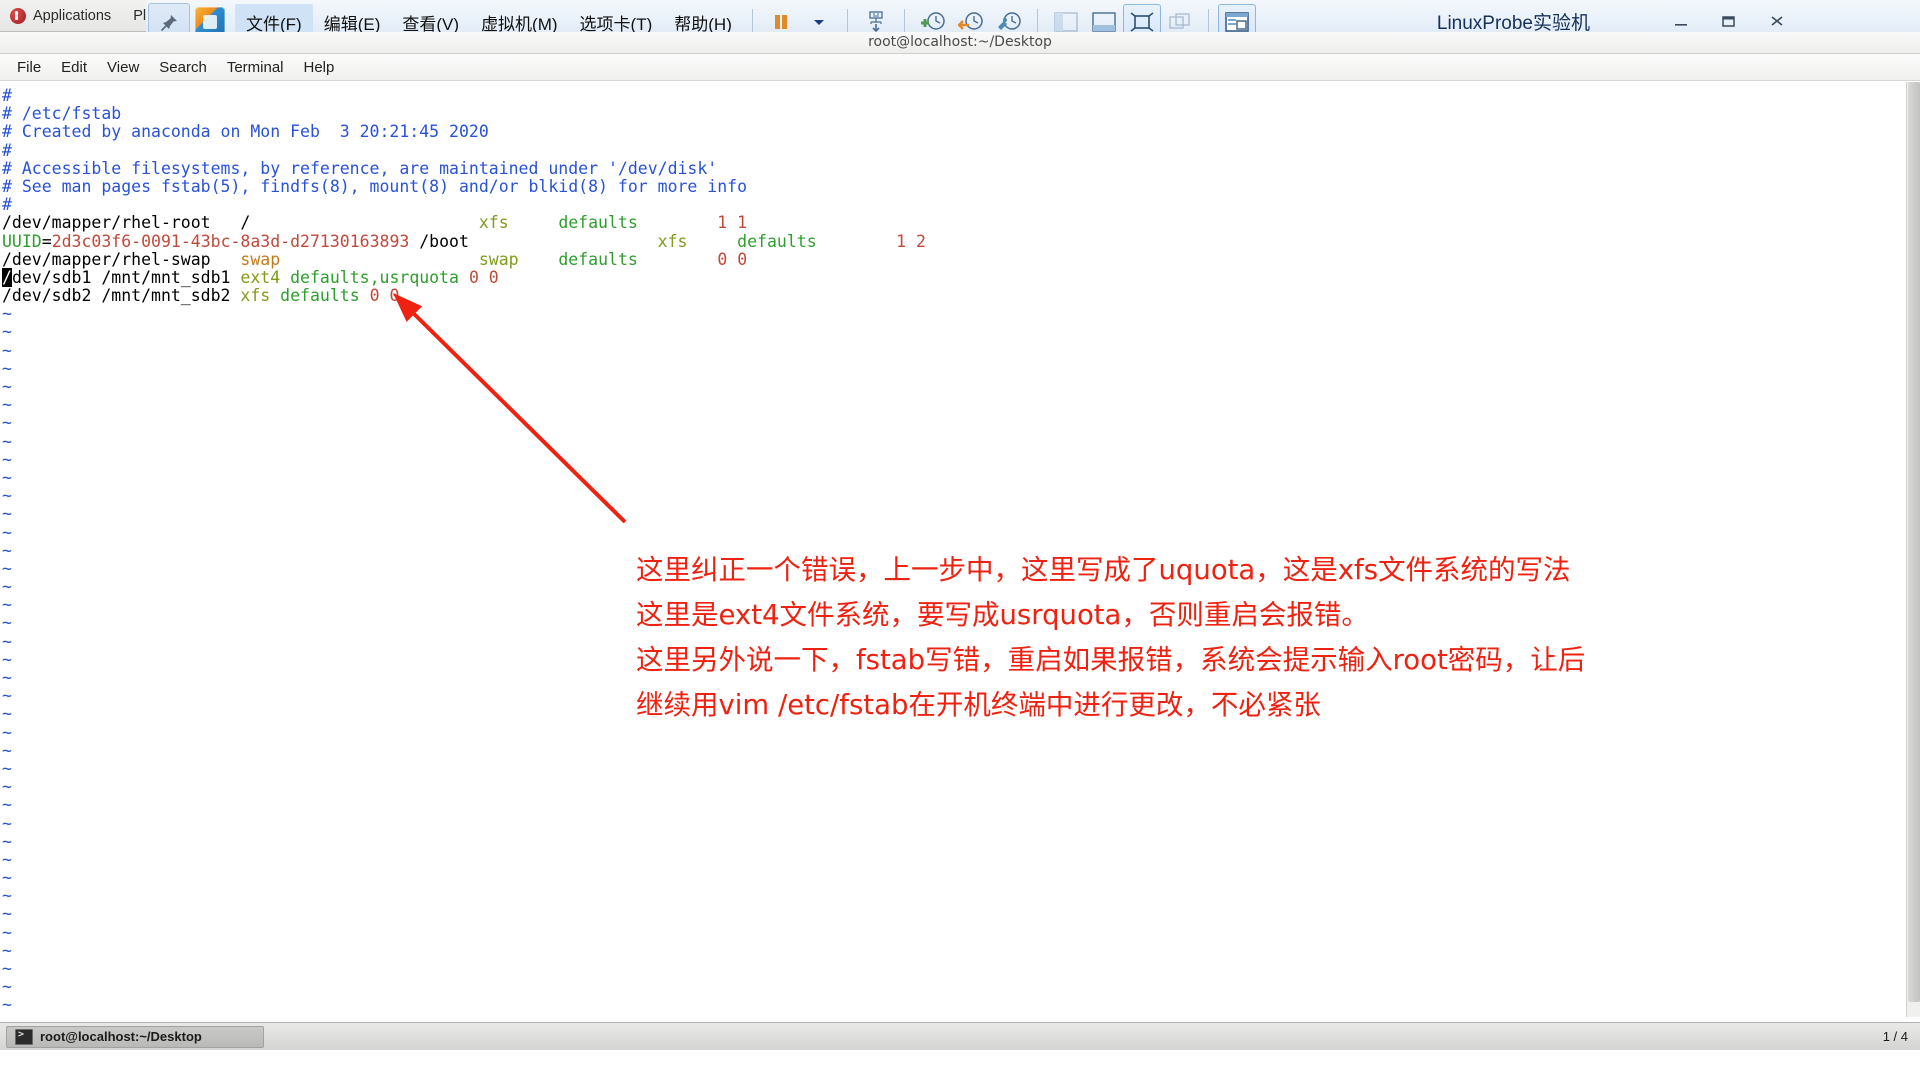 This screenshot has width=1920, height=1080. What do you see at coordinates (978, 705) in the screenshot?
I see `annotation-line-4: 继续用vim /etc/fstab在开机终端中进行更改，不必紧张` at bounding box center [978, 705].